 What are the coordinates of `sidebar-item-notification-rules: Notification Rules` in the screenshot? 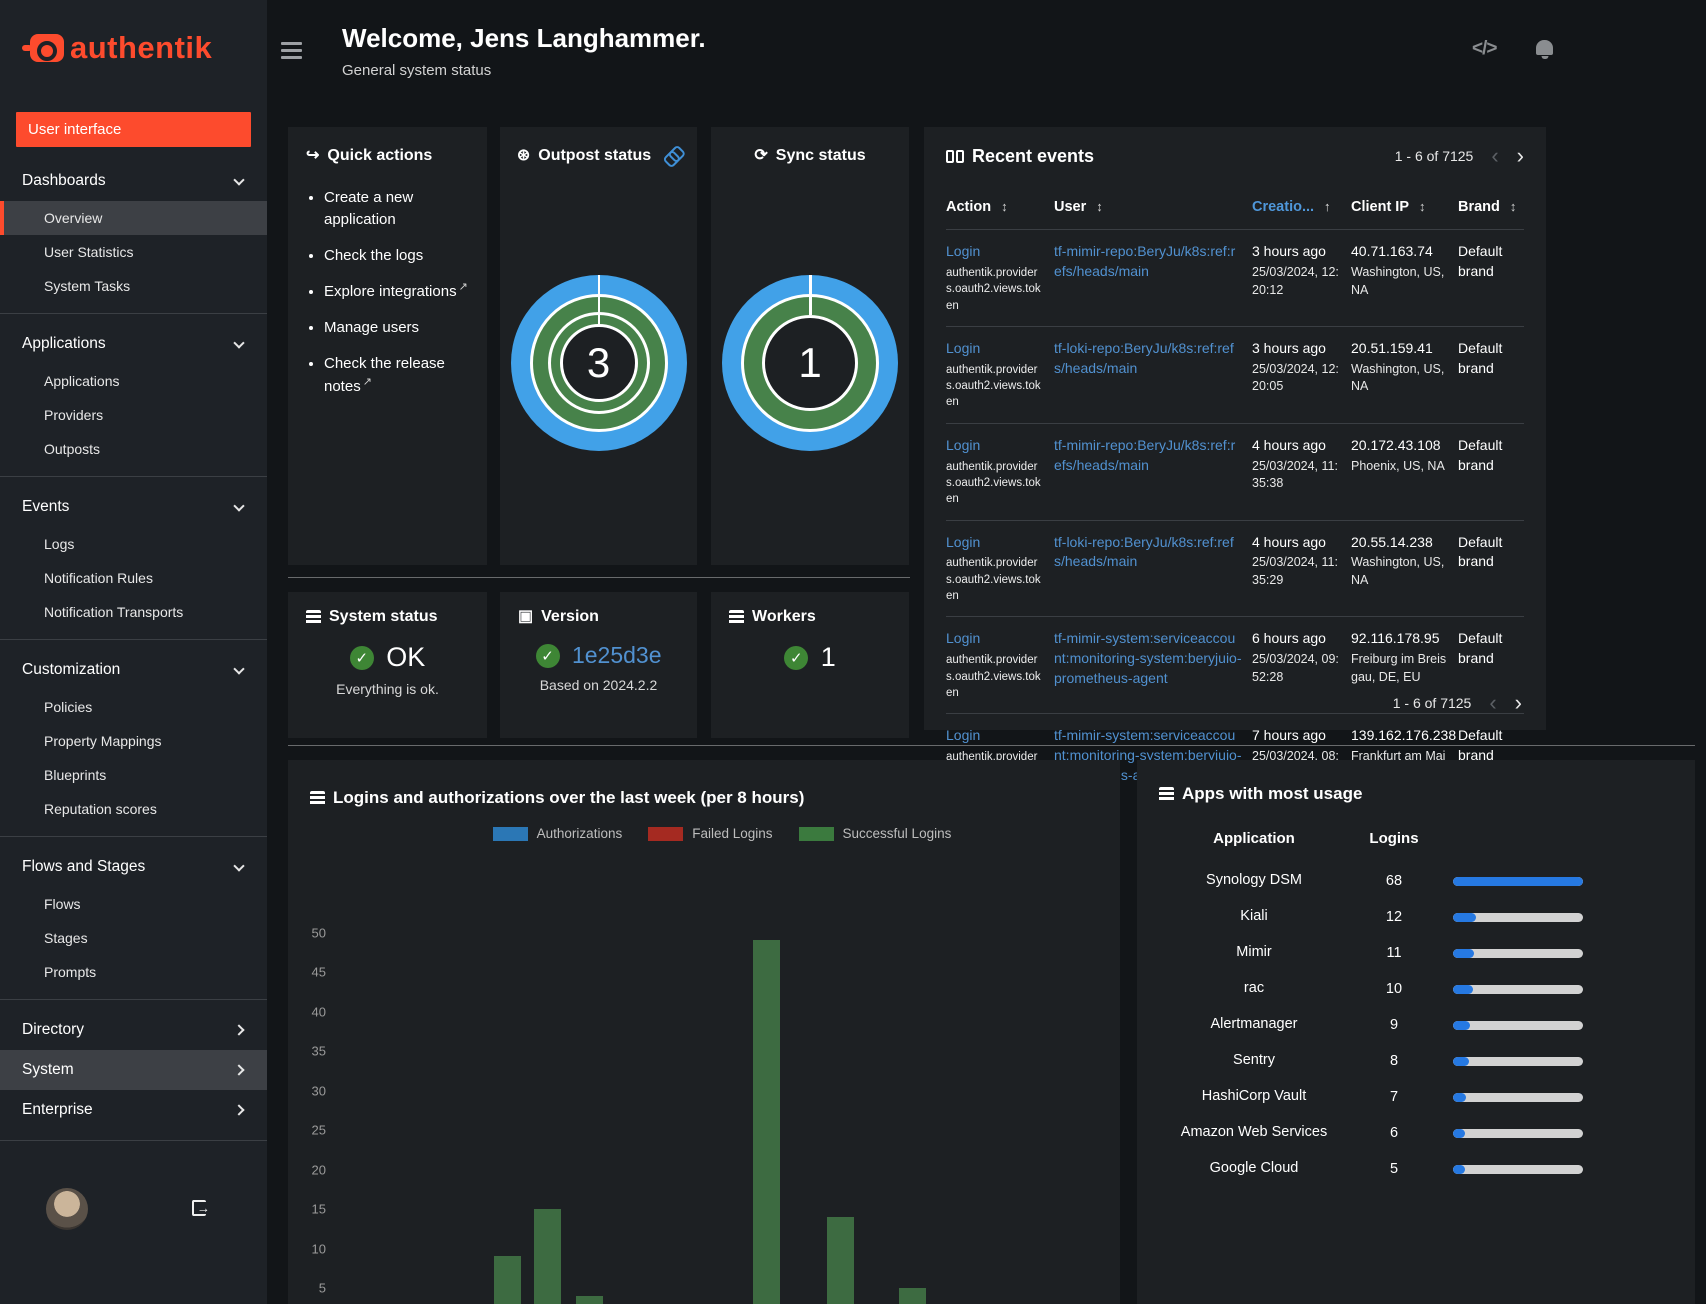 It's located at (133, 578).